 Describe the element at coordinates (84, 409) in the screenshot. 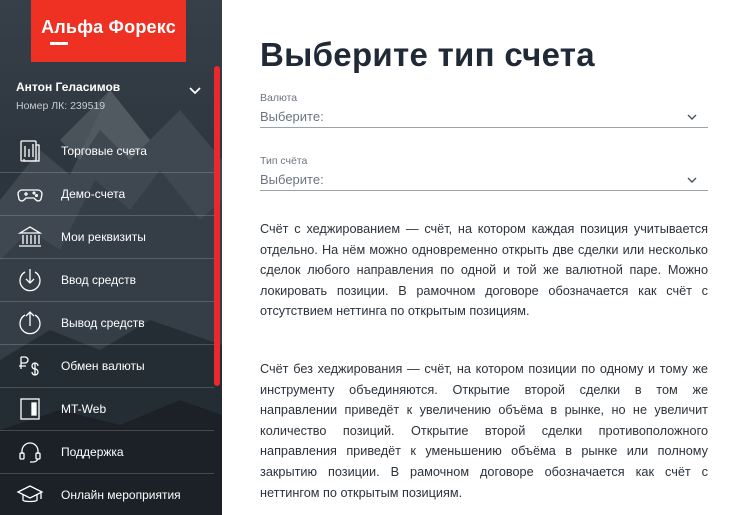

I see `sidebar-item-label: MT-Web` at that location.